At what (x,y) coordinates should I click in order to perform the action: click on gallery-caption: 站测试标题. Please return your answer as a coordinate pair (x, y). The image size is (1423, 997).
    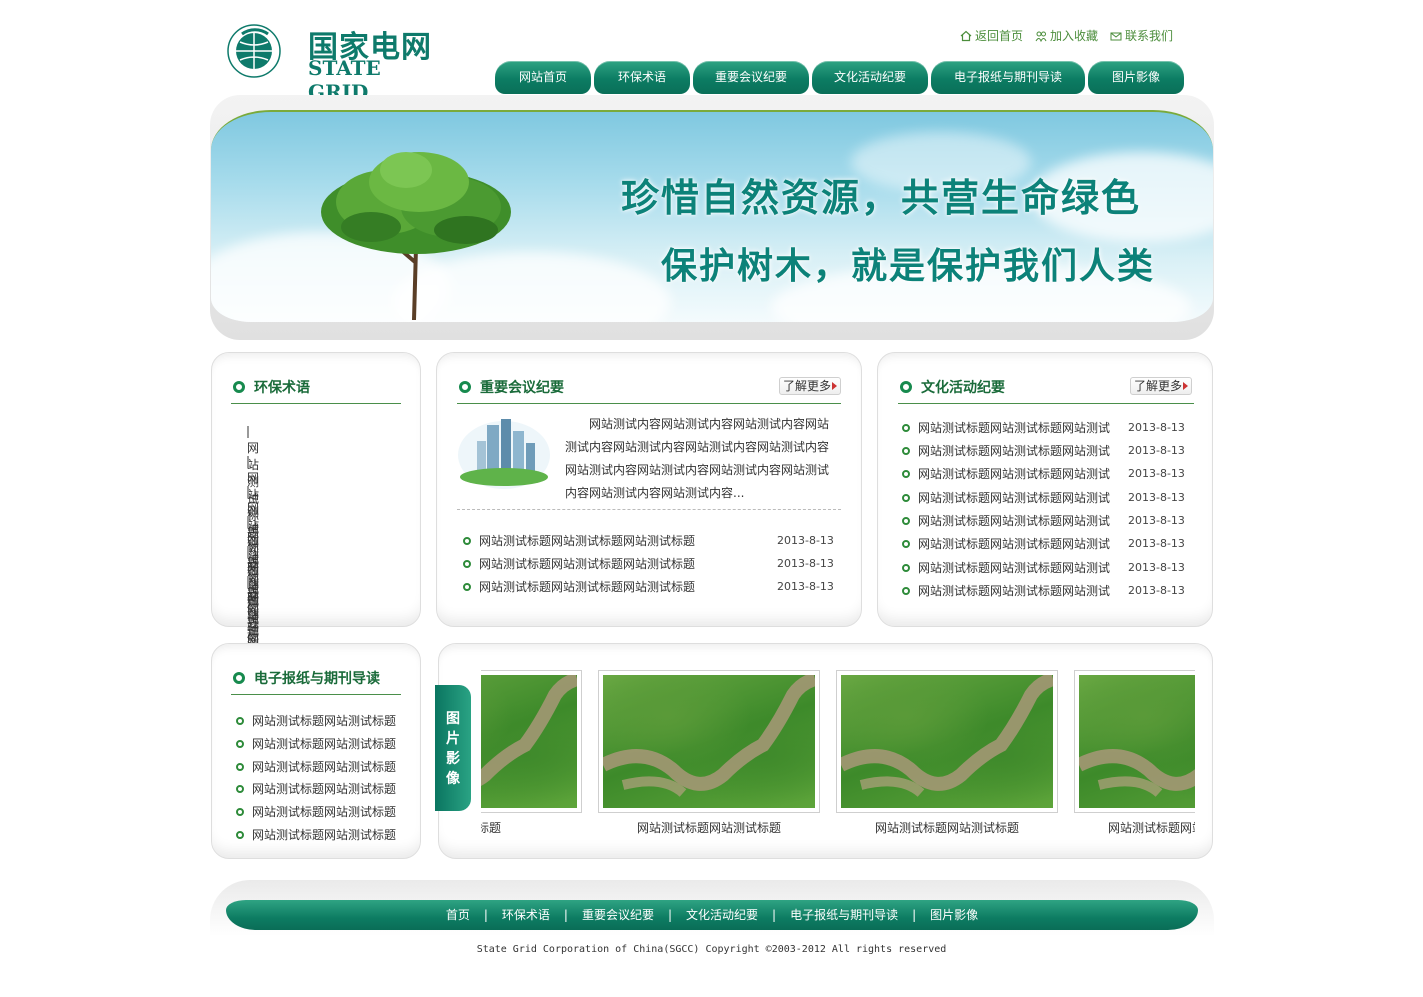
    Looking at the image, I should click on (531, 827).